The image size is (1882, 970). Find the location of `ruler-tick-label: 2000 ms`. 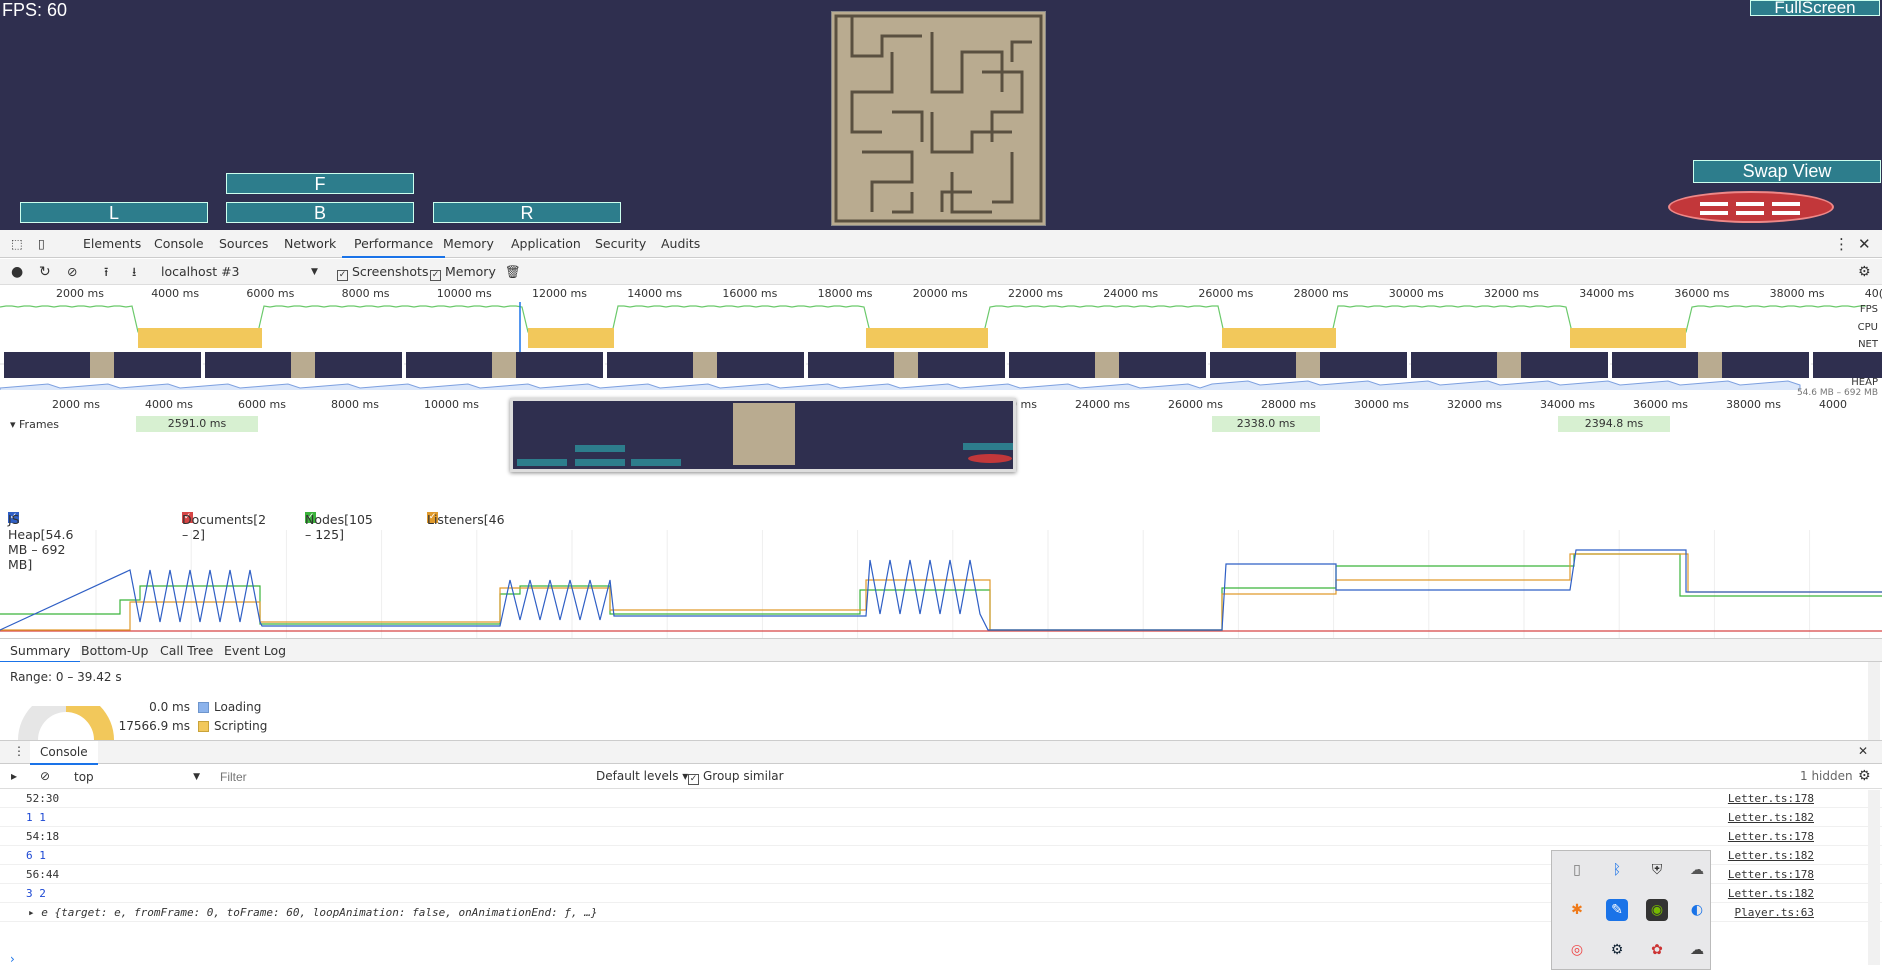

ruler-tick-label: 2000 ms is located at coordinates (76, 404).